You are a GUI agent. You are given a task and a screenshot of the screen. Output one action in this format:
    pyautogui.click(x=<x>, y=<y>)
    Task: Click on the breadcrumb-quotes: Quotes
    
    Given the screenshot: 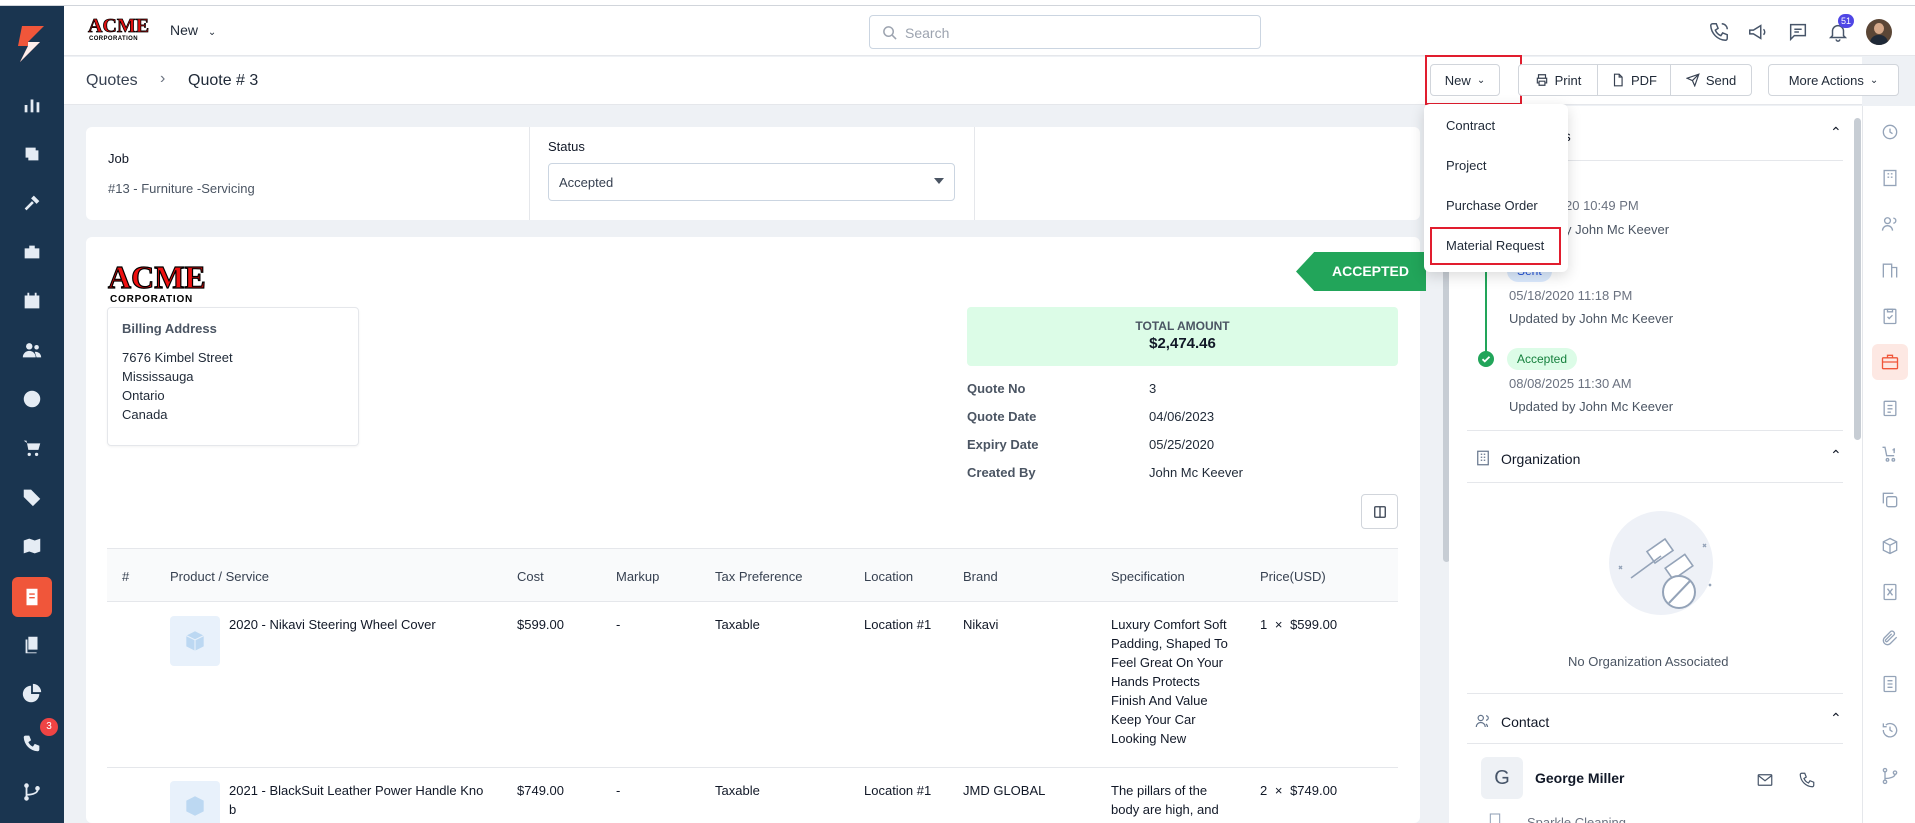 What is the action you would take?
    pyautogui.click(x=112, y=81)
    